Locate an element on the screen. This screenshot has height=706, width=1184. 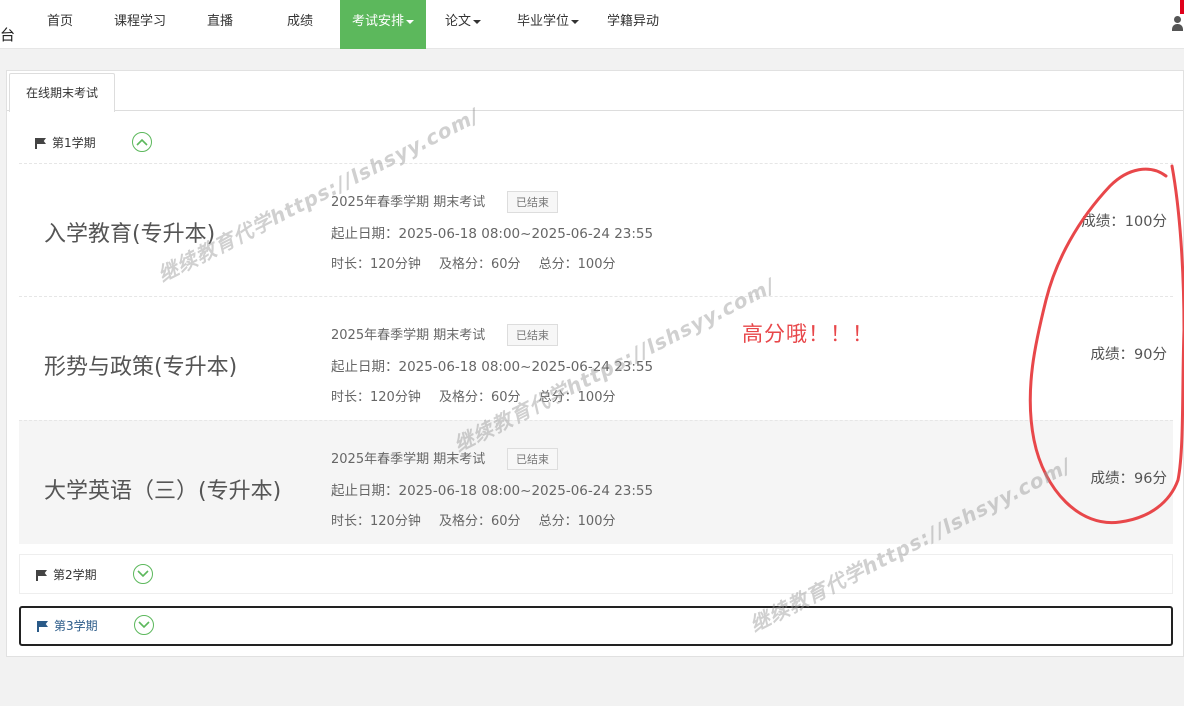
term-3-section: 第3学期 is located at coordinates (596, 626).